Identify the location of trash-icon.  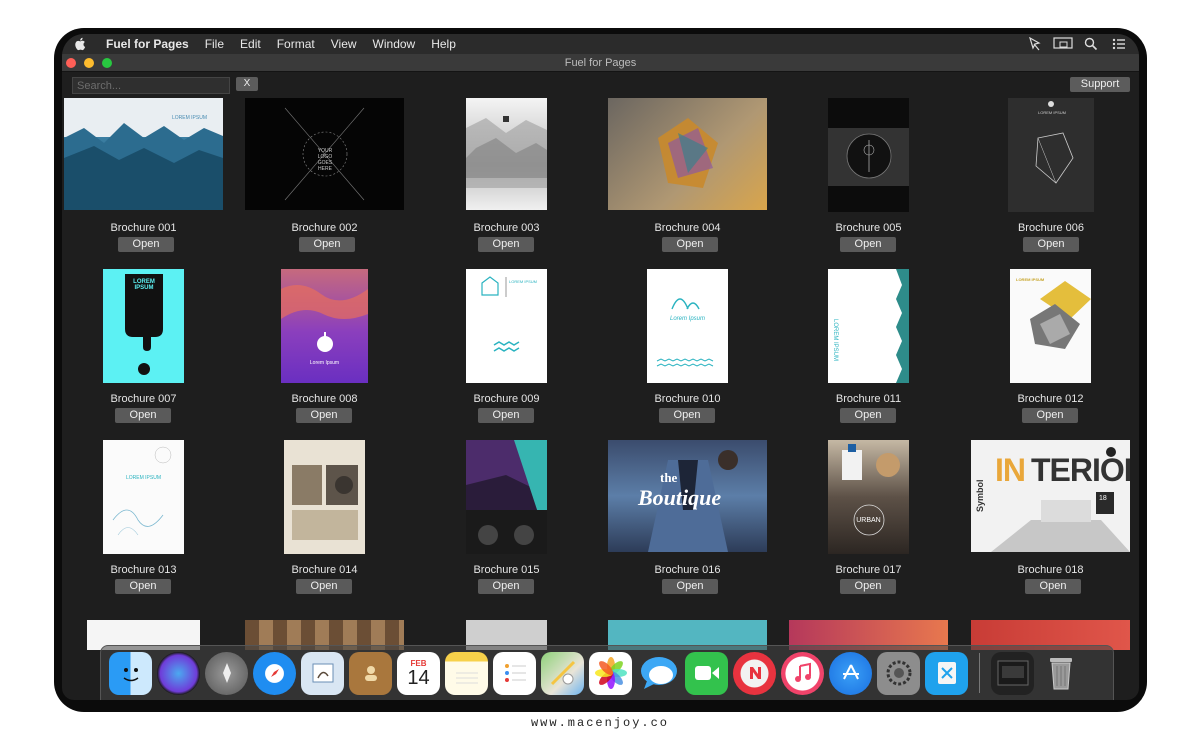
(1060, 673).